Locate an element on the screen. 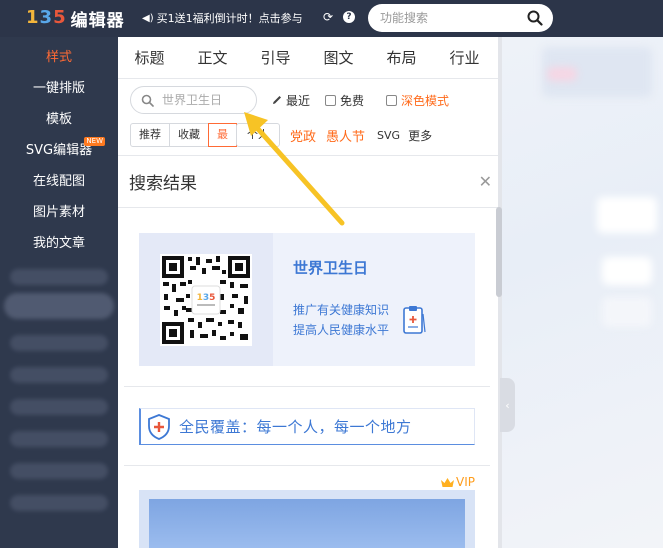 Image resolution: width=663 pixels, height=548 pixels. logo-mark: 135 is located at coordinates (46, 17).